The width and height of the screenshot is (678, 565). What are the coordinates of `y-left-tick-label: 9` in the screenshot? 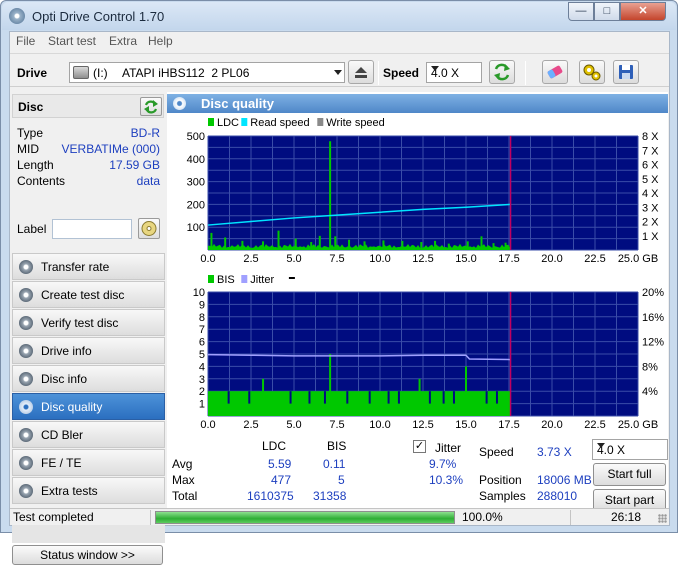 It's located at (202, 305).